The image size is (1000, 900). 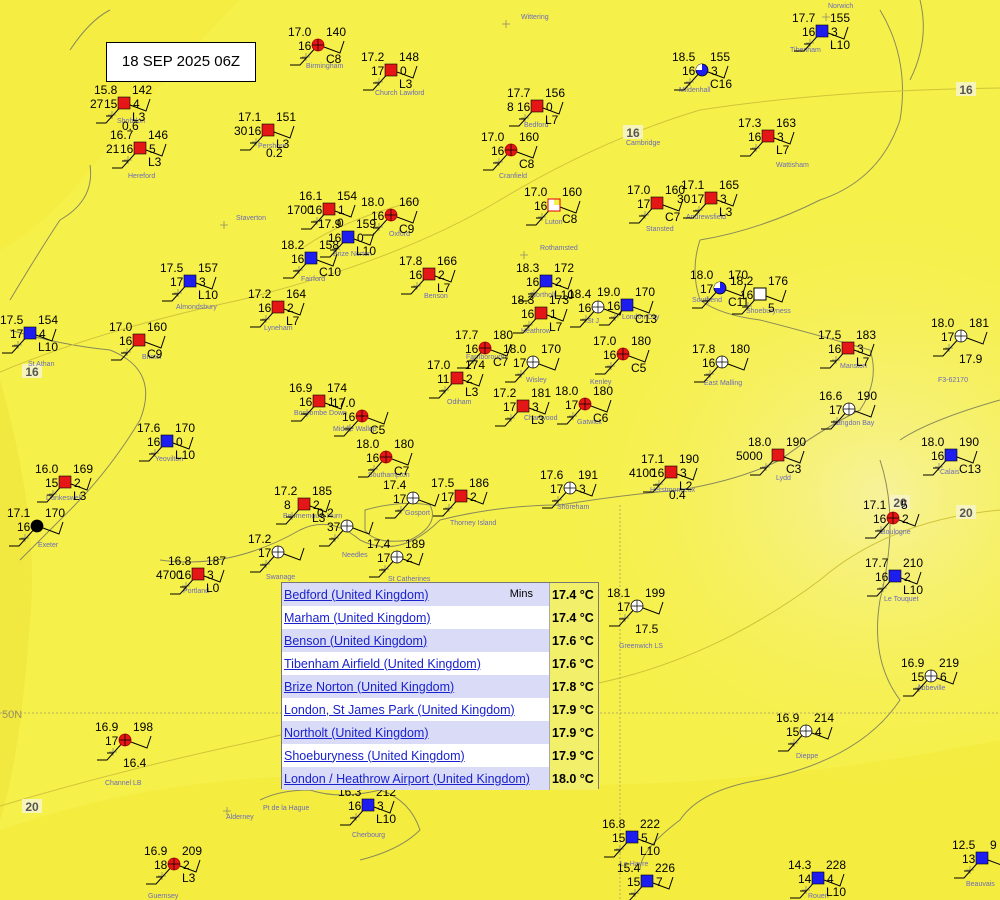 I want to click on station-name-cell: Tibenham Airfield (United Kingdom), so click(x=416, y=663).